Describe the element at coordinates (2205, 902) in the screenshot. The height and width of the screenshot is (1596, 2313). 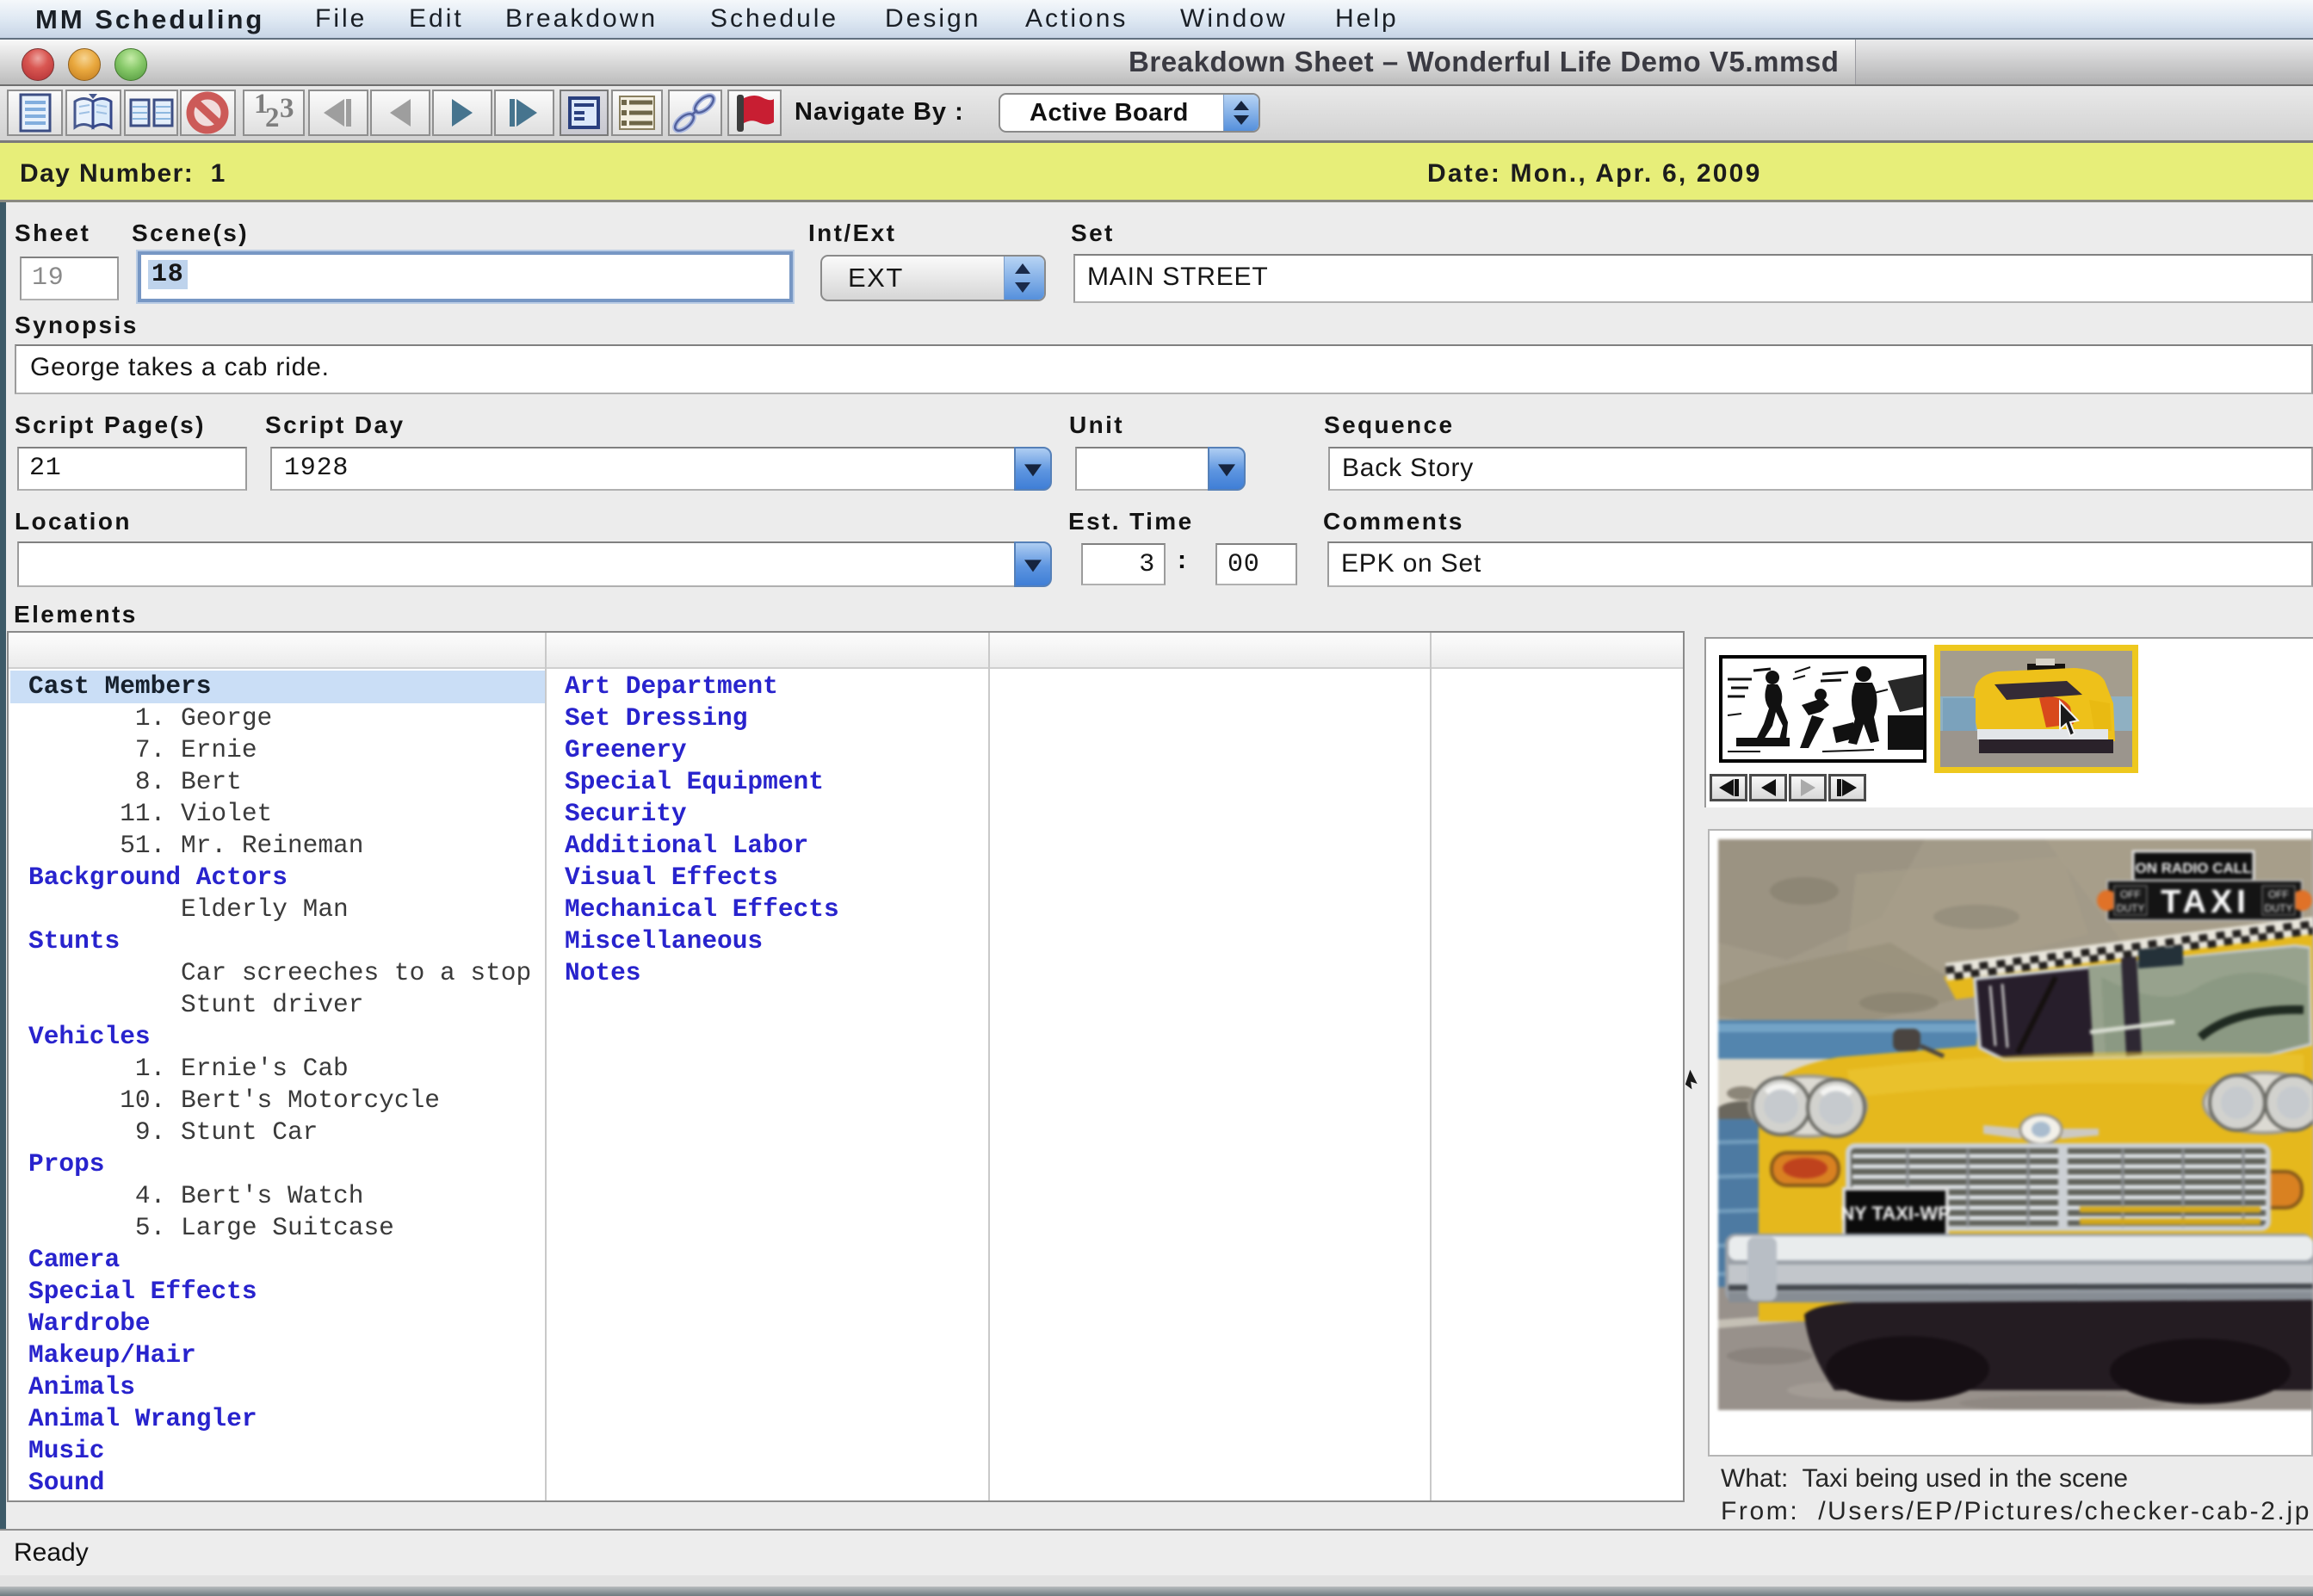
I see `svg-text: TAXI` at that location.